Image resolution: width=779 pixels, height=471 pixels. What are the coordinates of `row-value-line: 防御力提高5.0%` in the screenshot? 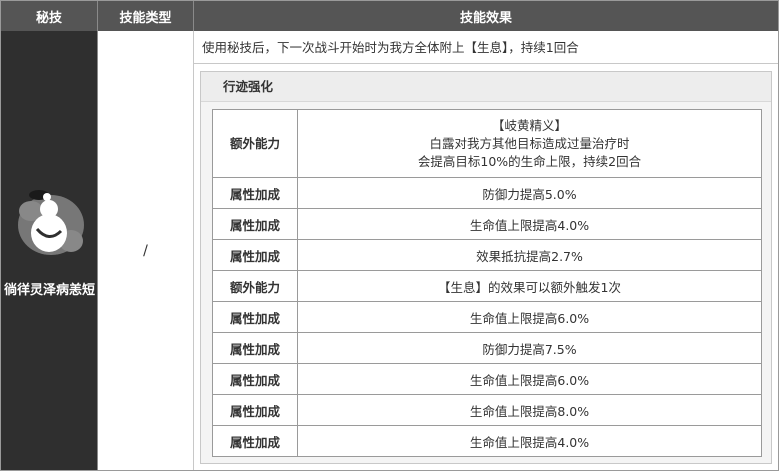 It's located at (529, 194).